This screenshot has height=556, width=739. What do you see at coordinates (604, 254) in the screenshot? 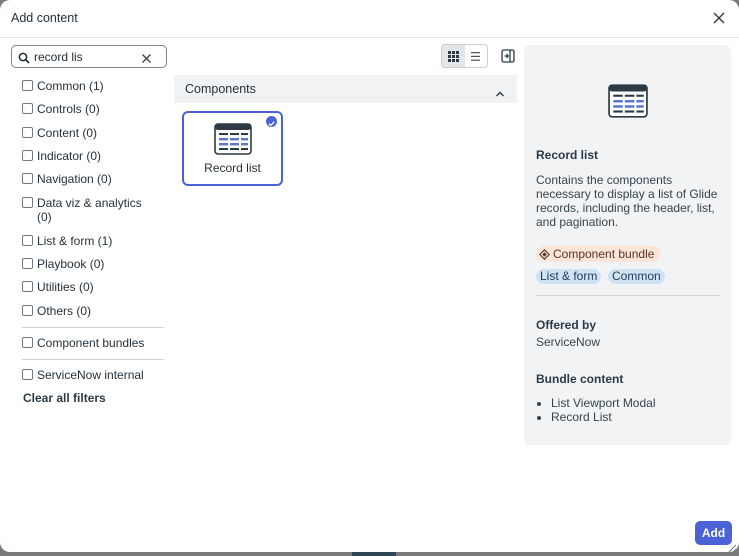
I see `badge-label: Component bundle` at bounding box center [604, 254].